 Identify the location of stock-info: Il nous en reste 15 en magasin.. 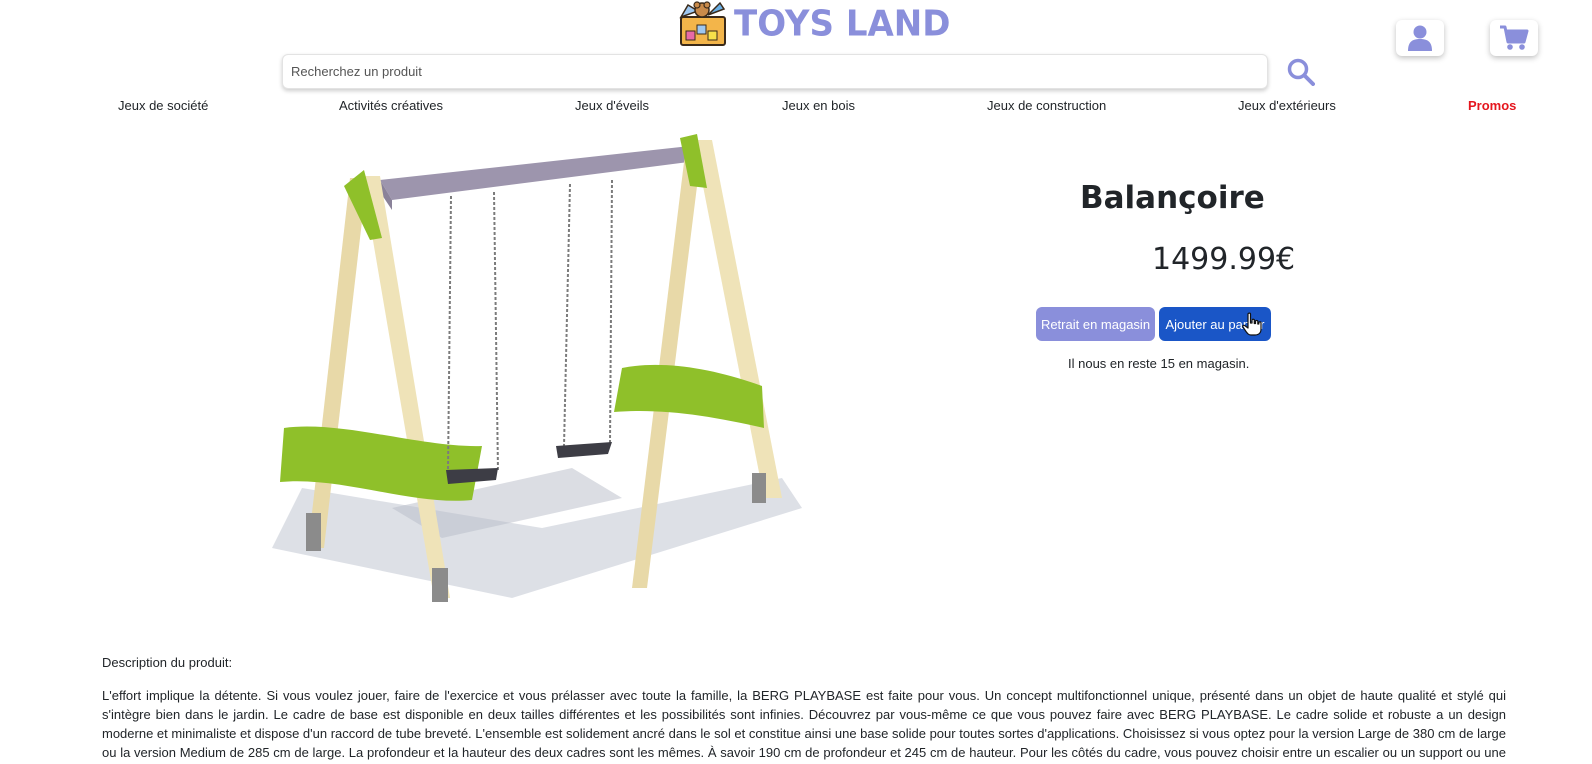
(1159, 363).